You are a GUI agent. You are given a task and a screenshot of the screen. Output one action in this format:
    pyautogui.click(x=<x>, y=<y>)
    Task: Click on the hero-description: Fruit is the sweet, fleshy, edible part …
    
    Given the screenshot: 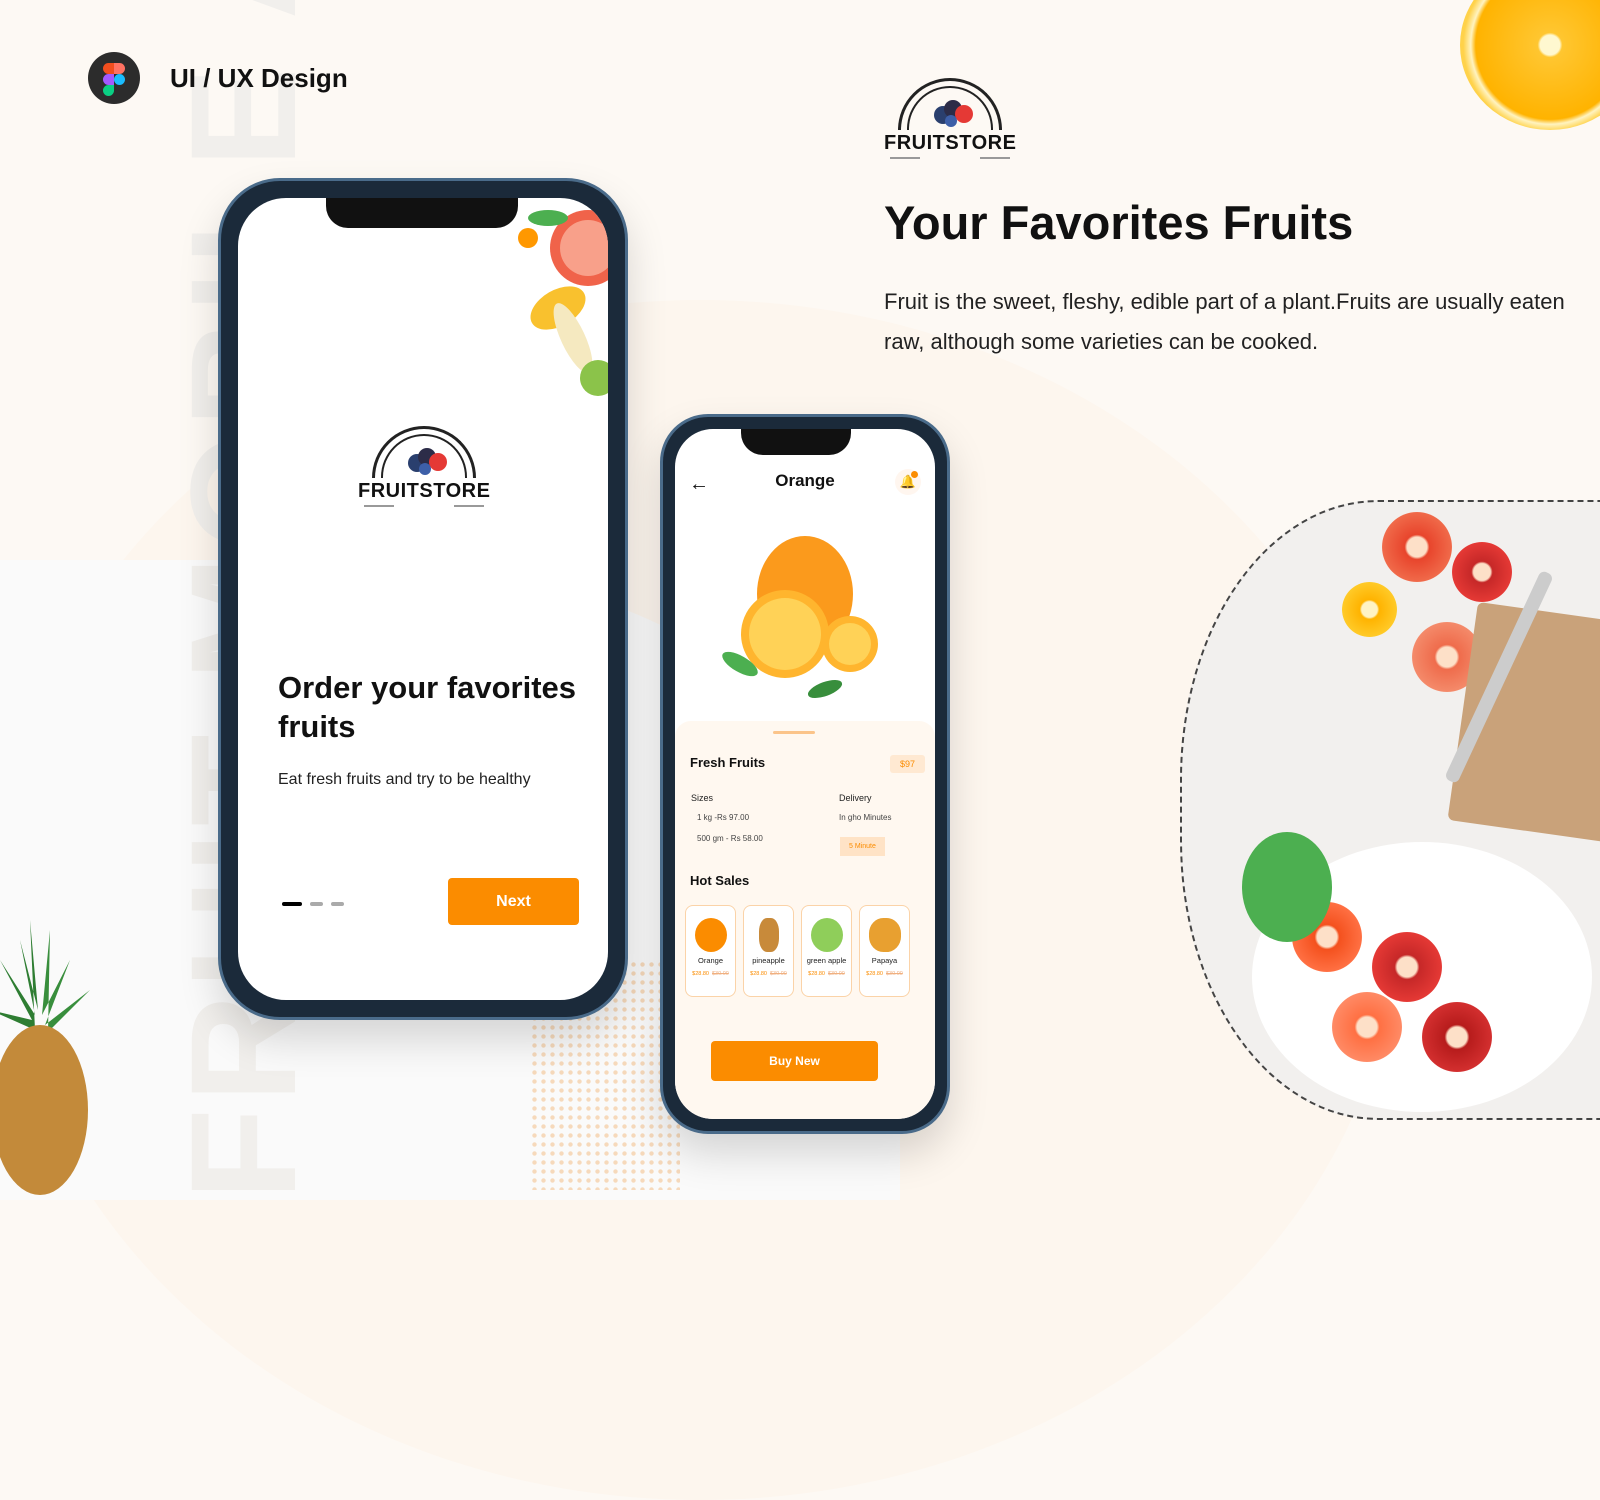 What is the action you would take?
    pyautogui.click(x=1224, y=321)
    